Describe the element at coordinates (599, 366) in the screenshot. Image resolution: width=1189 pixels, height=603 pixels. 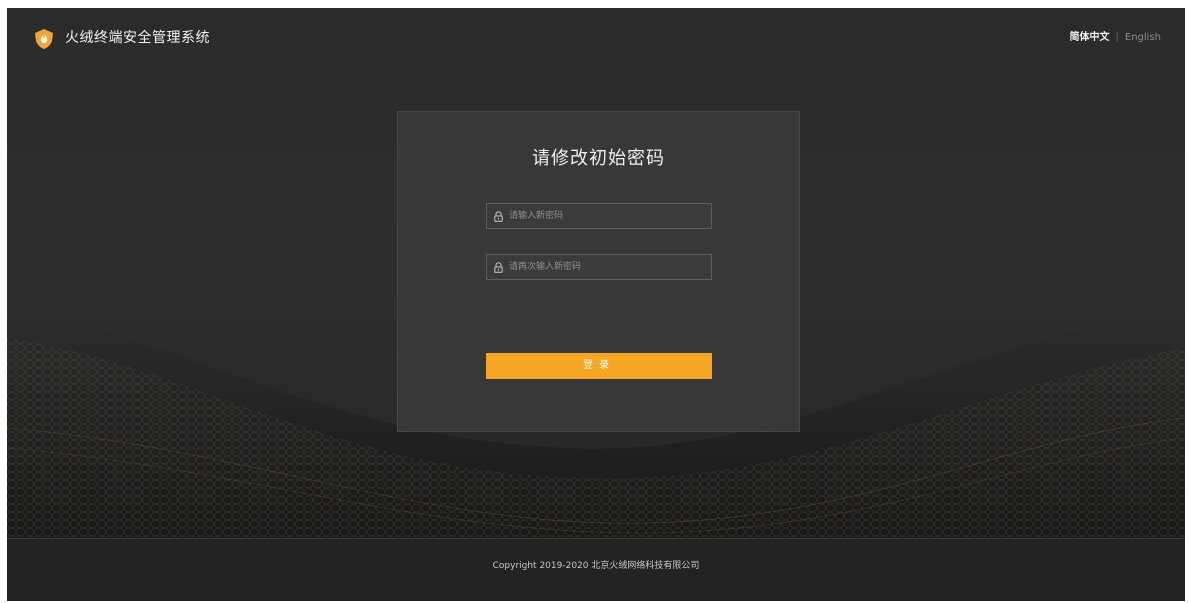
I see `login-button: 登录` at that location.